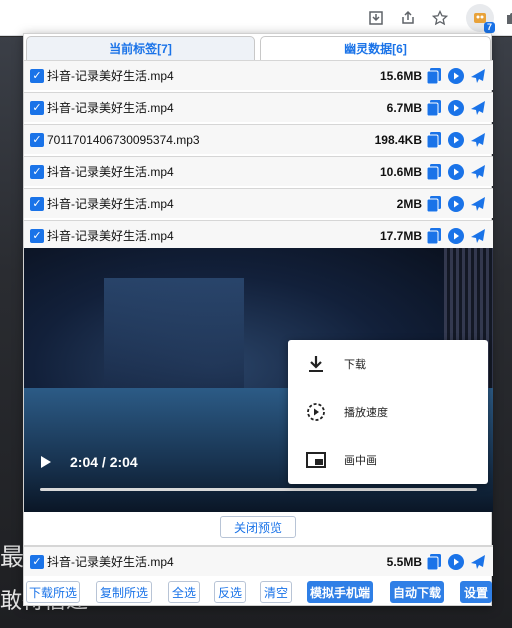 The width and height of the screenshot is (512, 628). What do you see at coordinates (400, 75) in the screenshot?
I see `file-size: 15.6MB` at bounding box center [400, 75].